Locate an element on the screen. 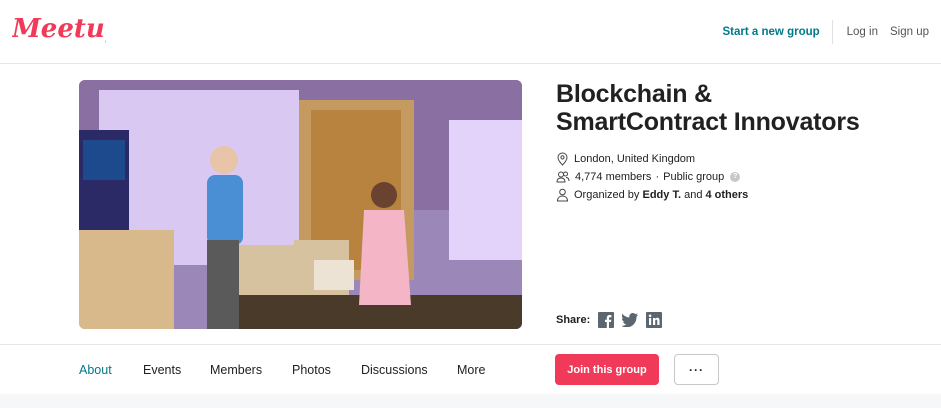 The width and height of the screenshot is (941, 408). tab-photos: Photos is located at coordinates (311, 370).